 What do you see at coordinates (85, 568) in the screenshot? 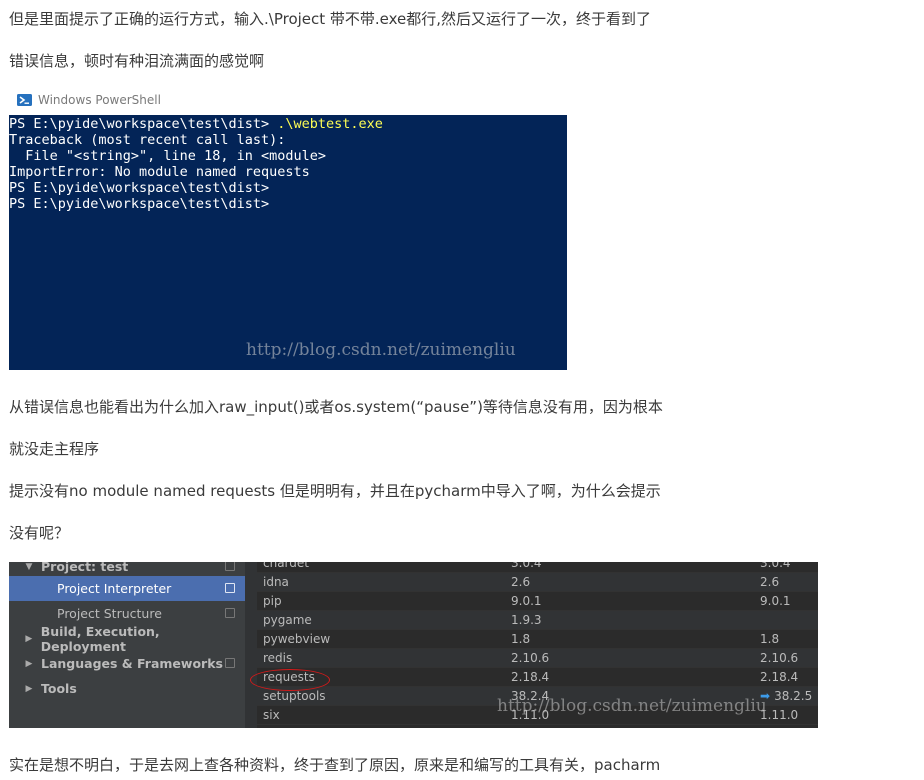
I see `tree-item-label: Project: test` at bounding box center [85, 568].